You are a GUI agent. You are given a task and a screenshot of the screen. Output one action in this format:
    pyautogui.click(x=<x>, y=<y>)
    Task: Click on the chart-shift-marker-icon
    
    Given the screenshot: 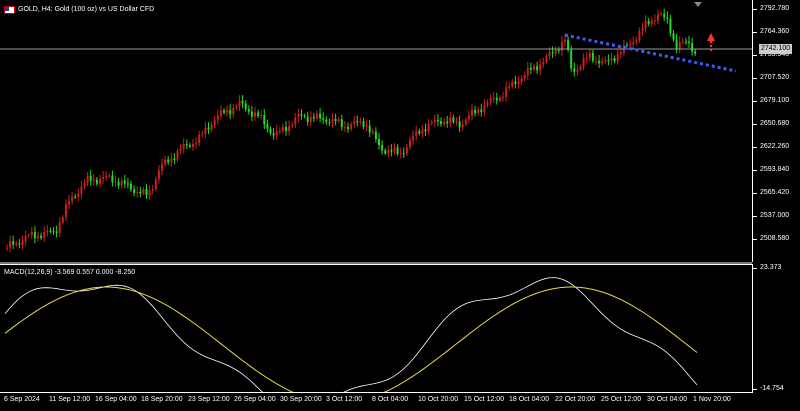 What is the action you would take?
    pyautogui.click(x=698, y=4)
    